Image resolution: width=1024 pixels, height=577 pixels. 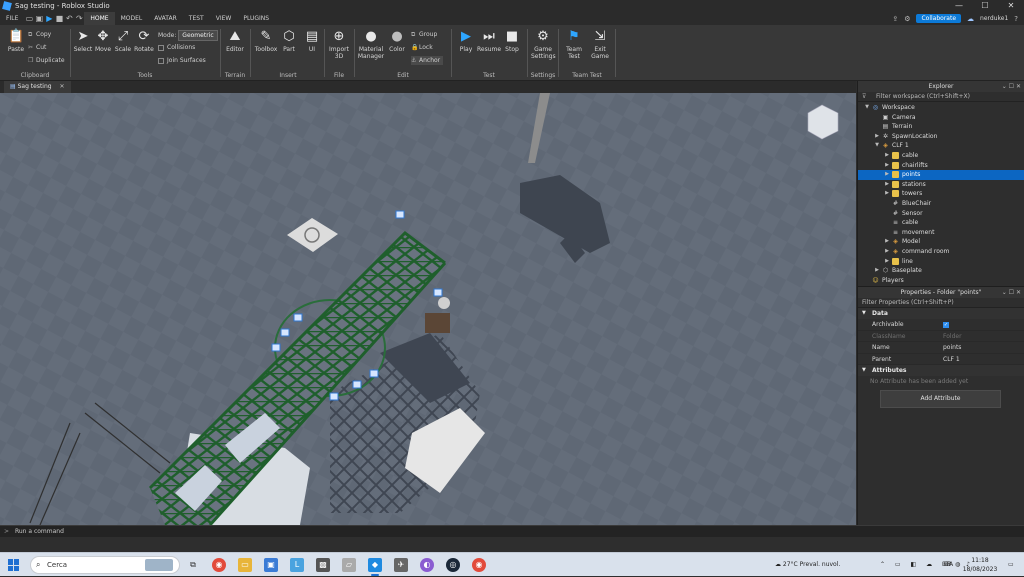 What do you see at coordinates (941, 252) in the screenshot?
I see `explorer-item: ▶ ◈ command room` at bounding box center [941, 252].